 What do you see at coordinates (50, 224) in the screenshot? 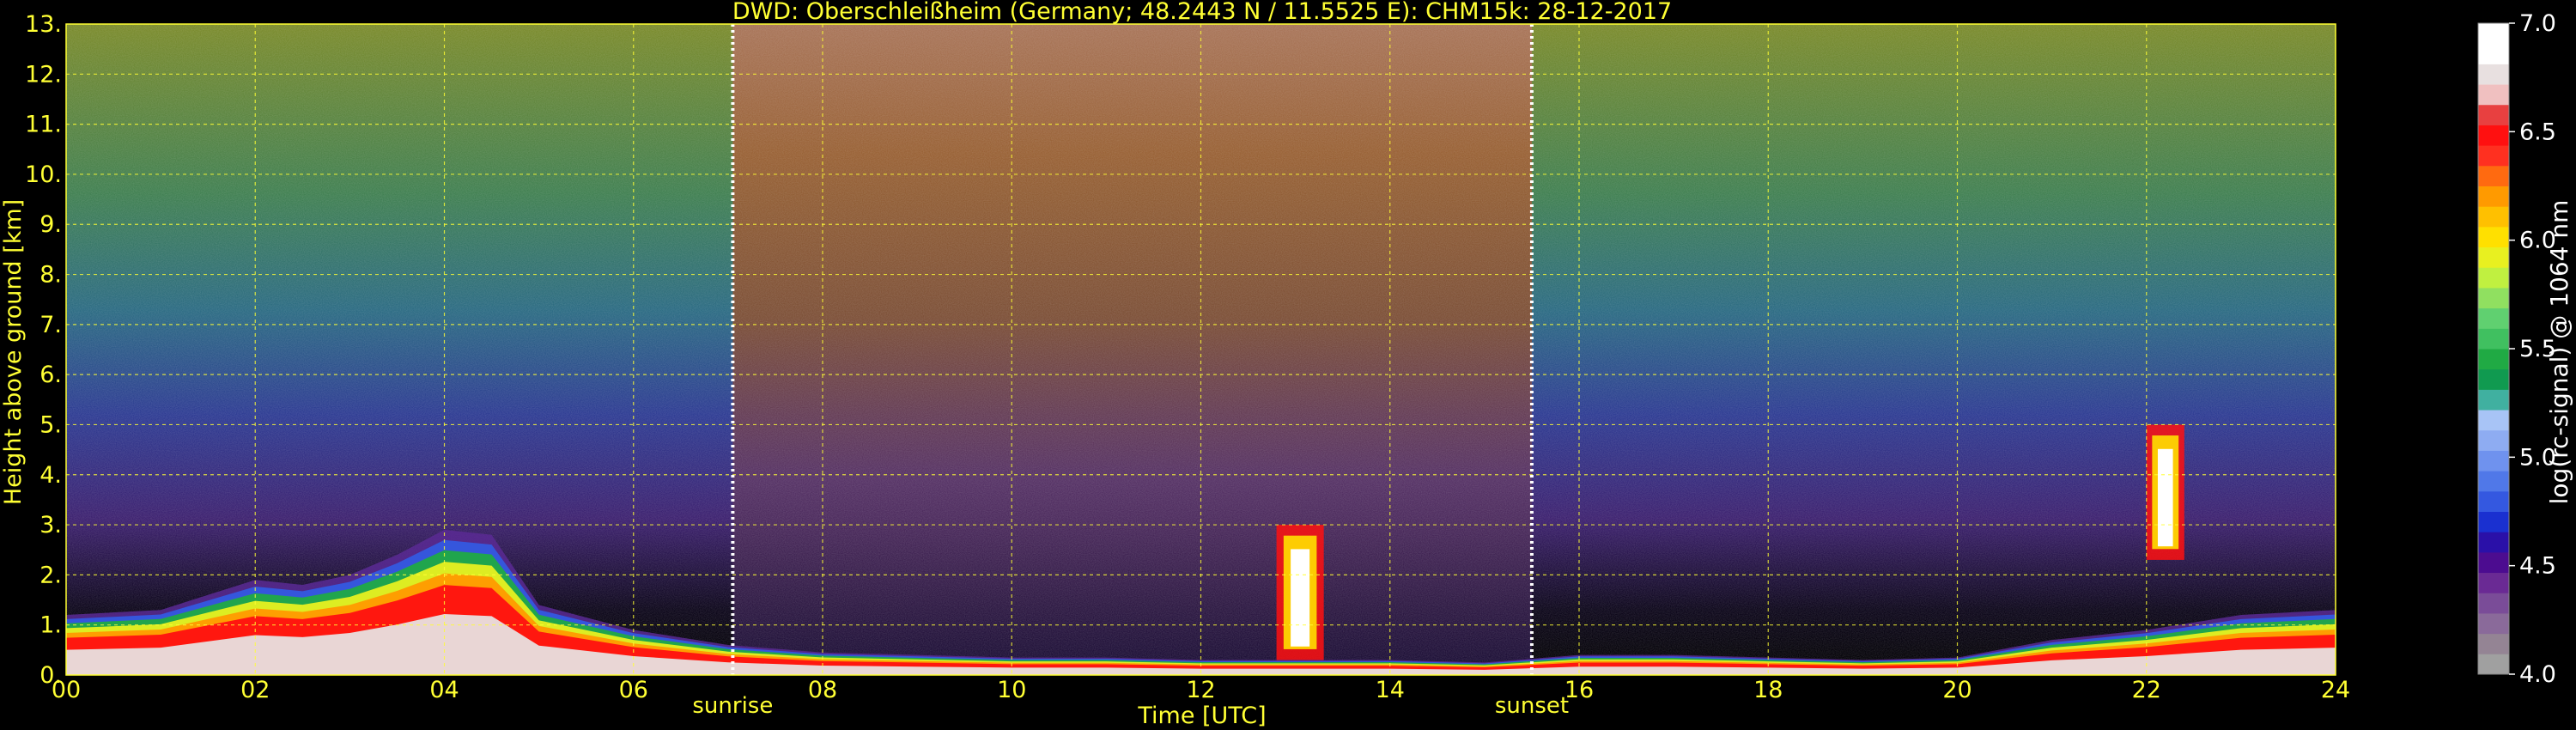
I see `y-tick-label: 9.` at bounding box center [50, 224].